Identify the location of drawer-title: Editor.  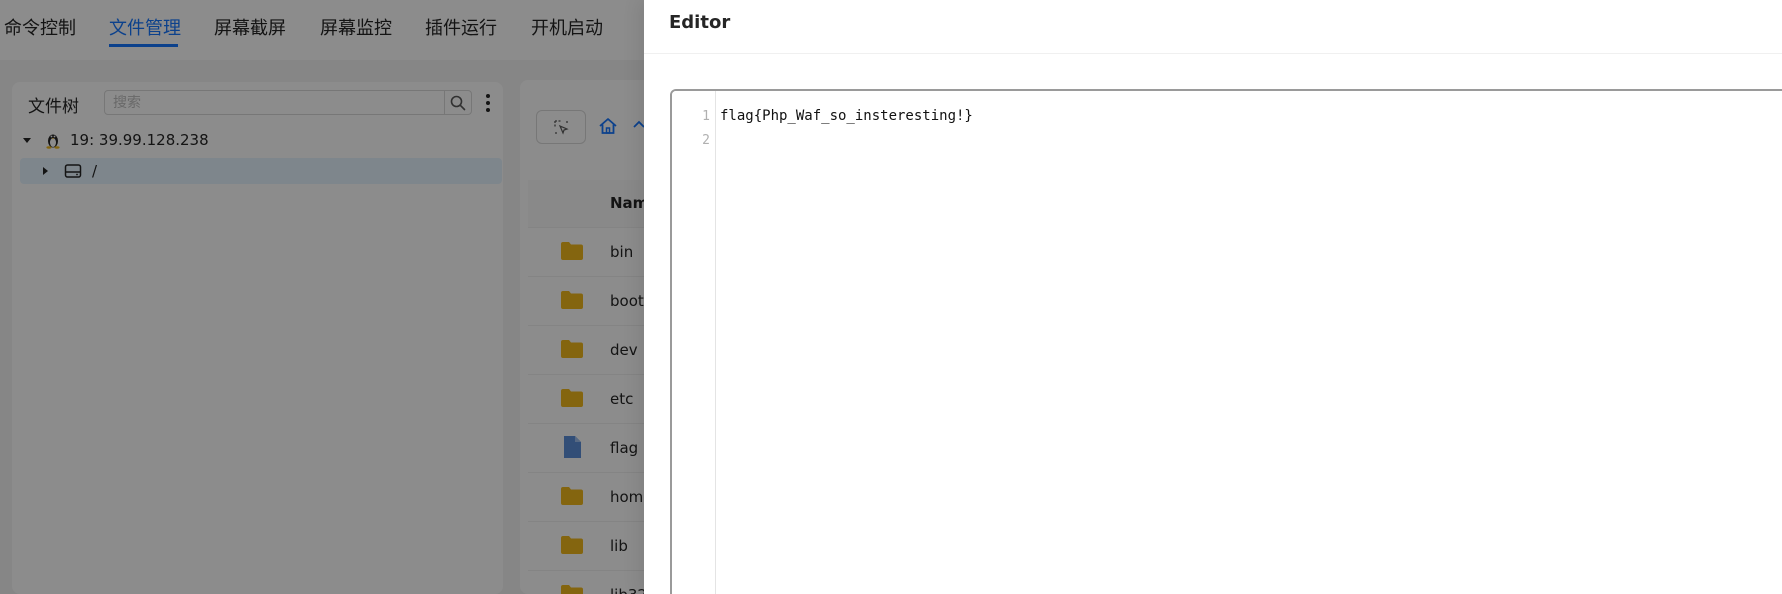
(700, 22).